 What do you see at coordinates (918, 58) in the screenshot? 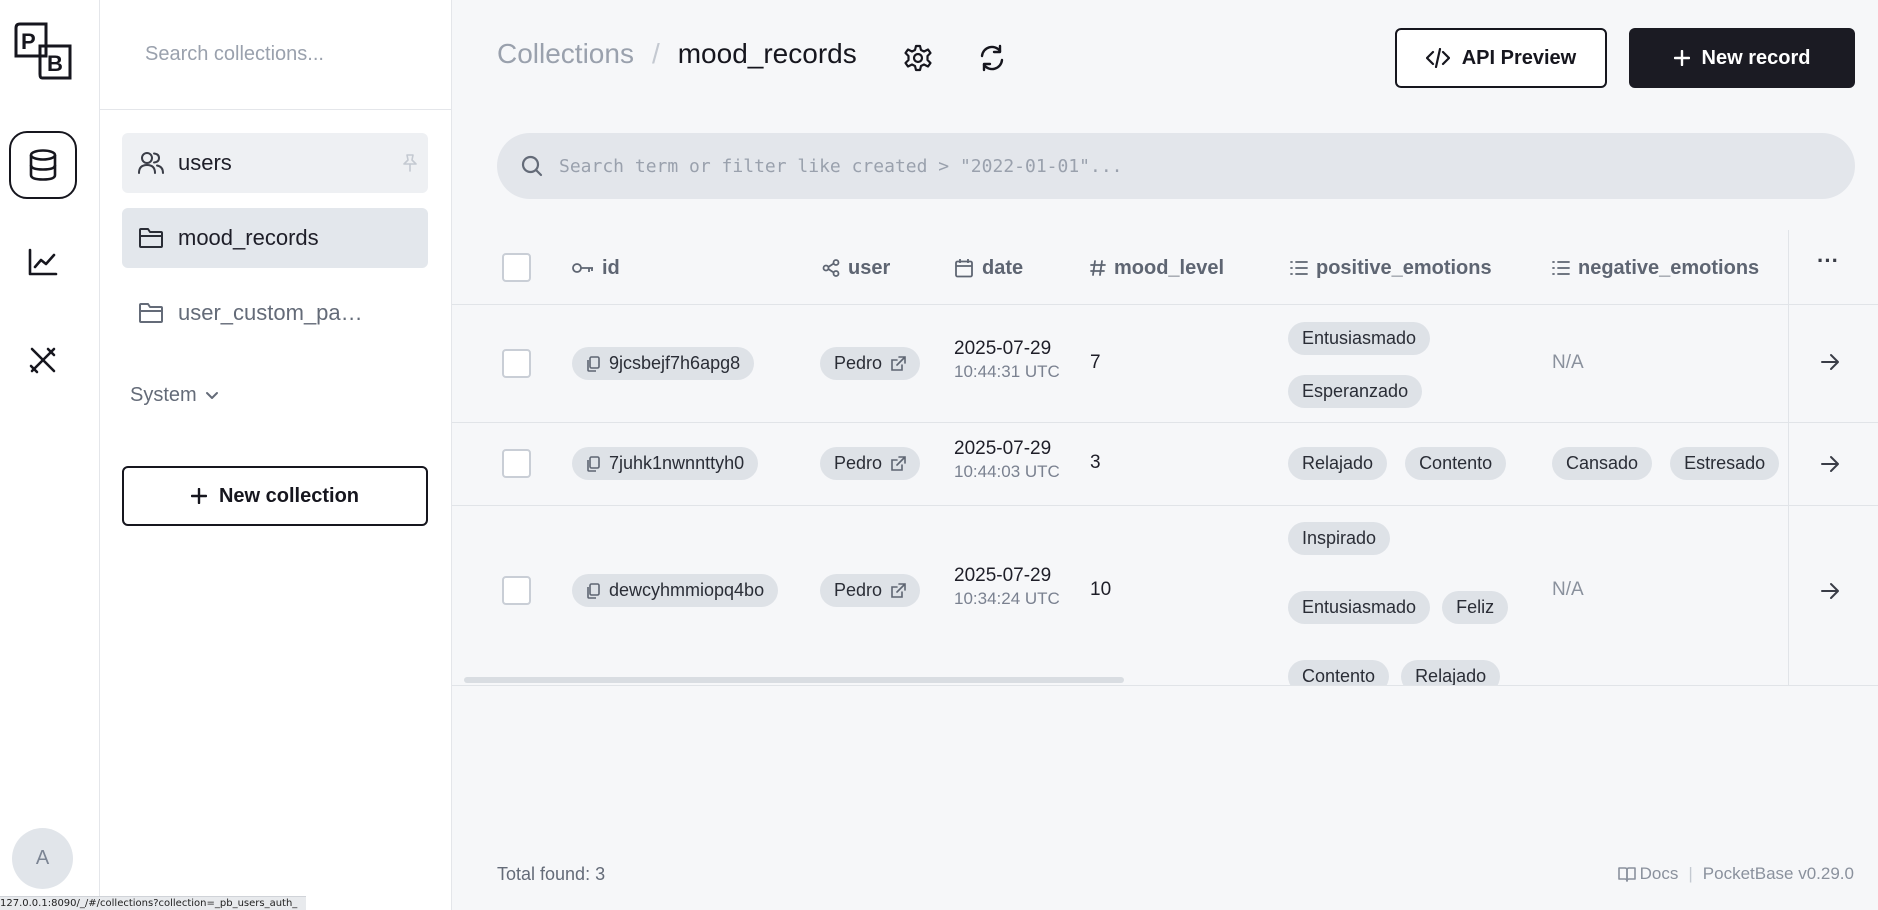
I see `collection-settings-icon` at bounding box center [918, 58].